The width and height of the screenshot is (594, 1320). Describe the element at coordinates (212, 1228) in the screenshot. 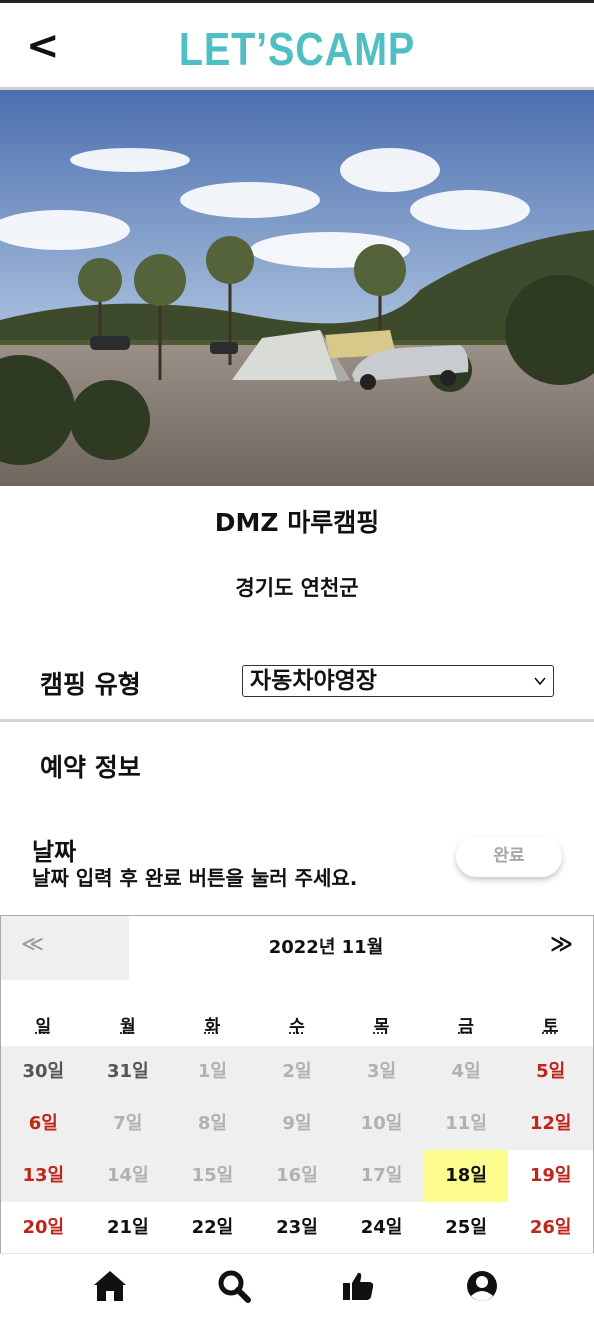

I see `calendar-day: 22일` at that location.